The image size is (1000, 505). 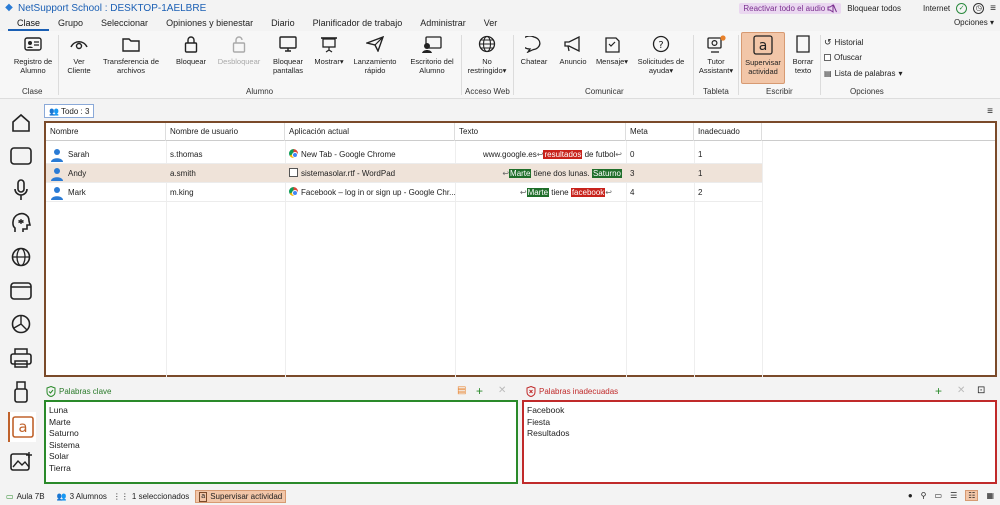 What do you see at coordinates (993, 8) in the screenshot?
I see `hamburger-menu-icon: ≡` at bounding box center [993, 8].